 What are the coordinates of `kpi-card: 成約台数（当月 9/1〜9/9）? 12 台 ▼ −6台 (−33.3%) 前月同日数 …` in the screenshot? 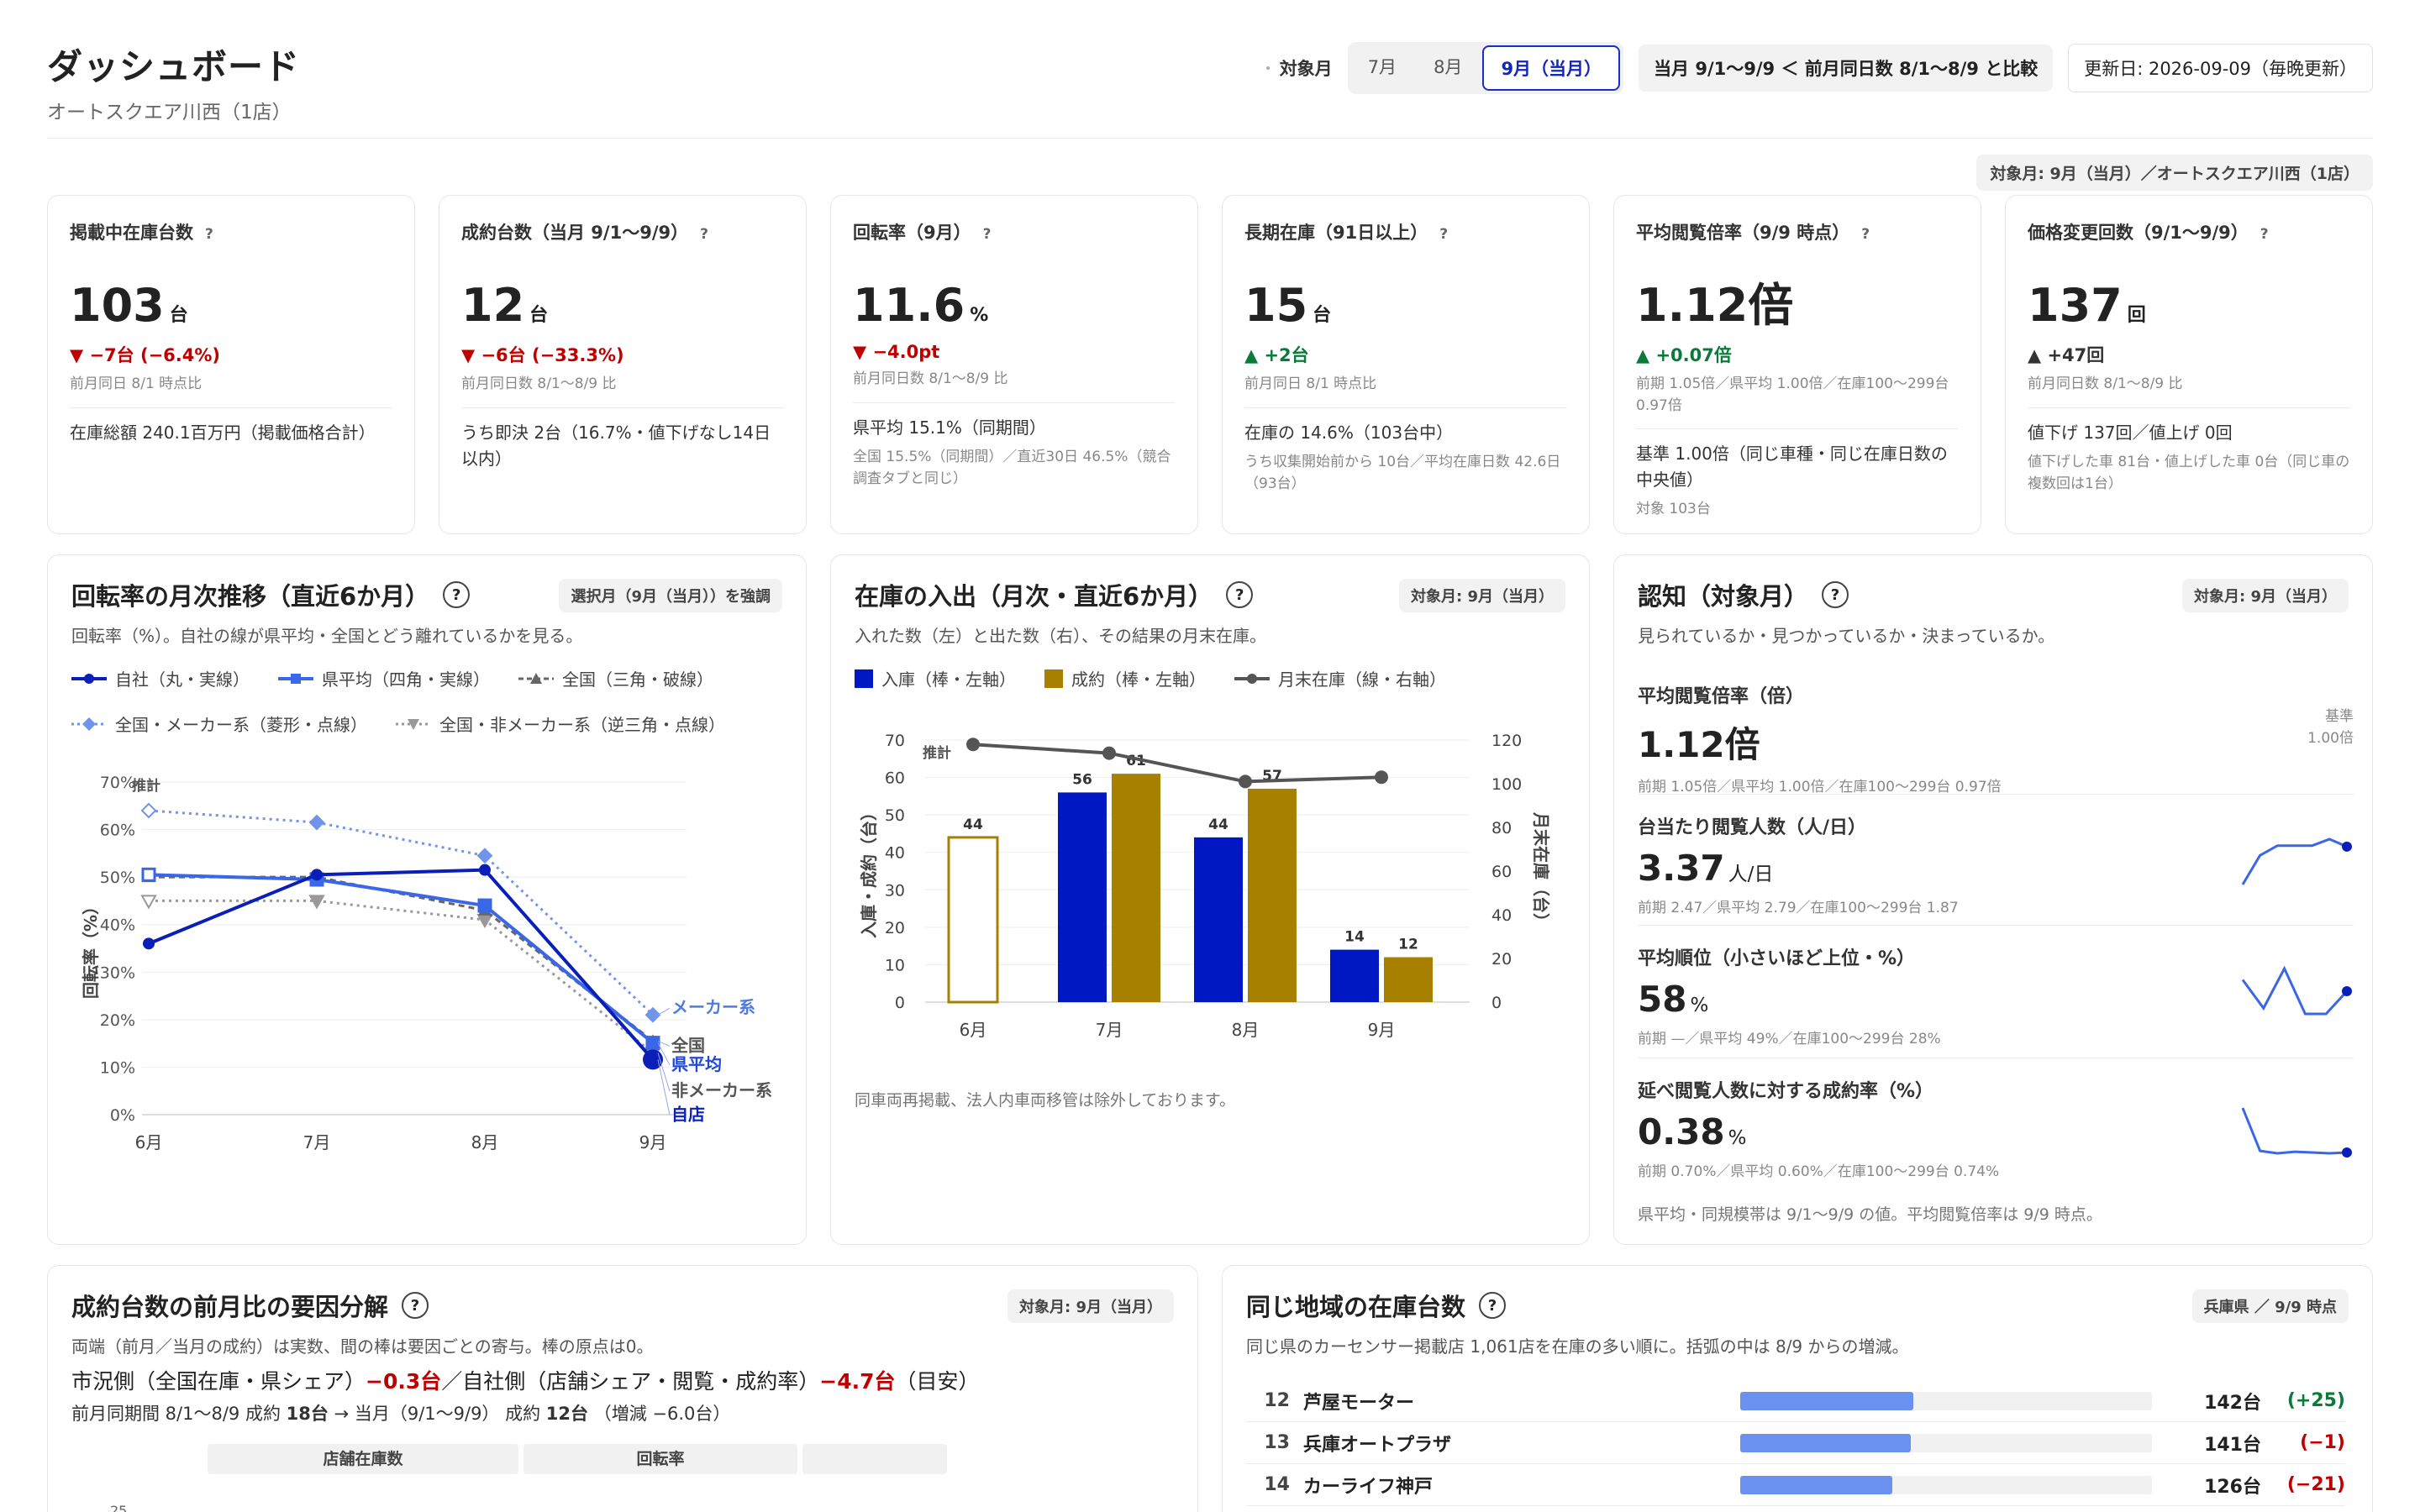 It's located at (623, 364).